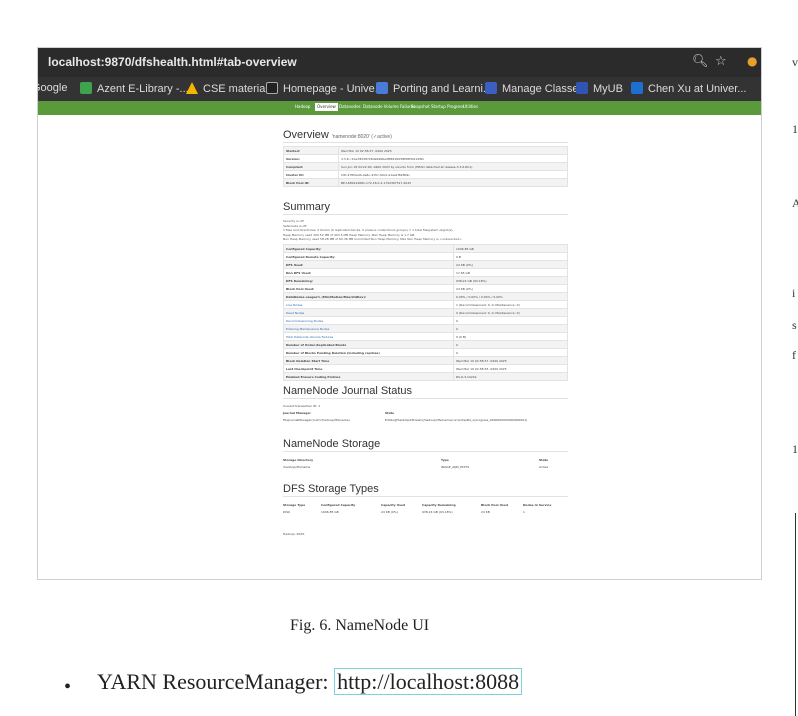 This screenshot has width=798, height=716. What do you see at coordinates (537, 505) in the screenshot?
I see `st-header: Nodes In Service` at bounding box center [537, 505].